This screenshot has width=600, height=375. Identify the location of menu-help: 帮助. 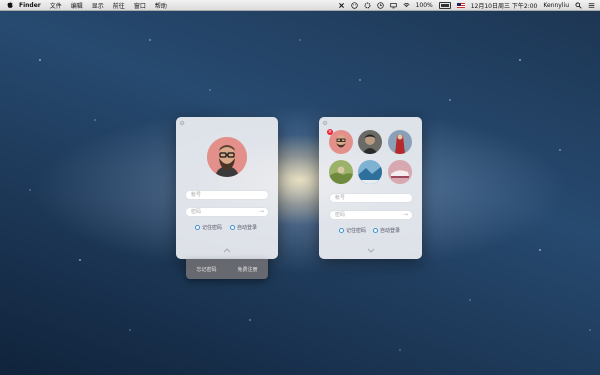
(161, 5).